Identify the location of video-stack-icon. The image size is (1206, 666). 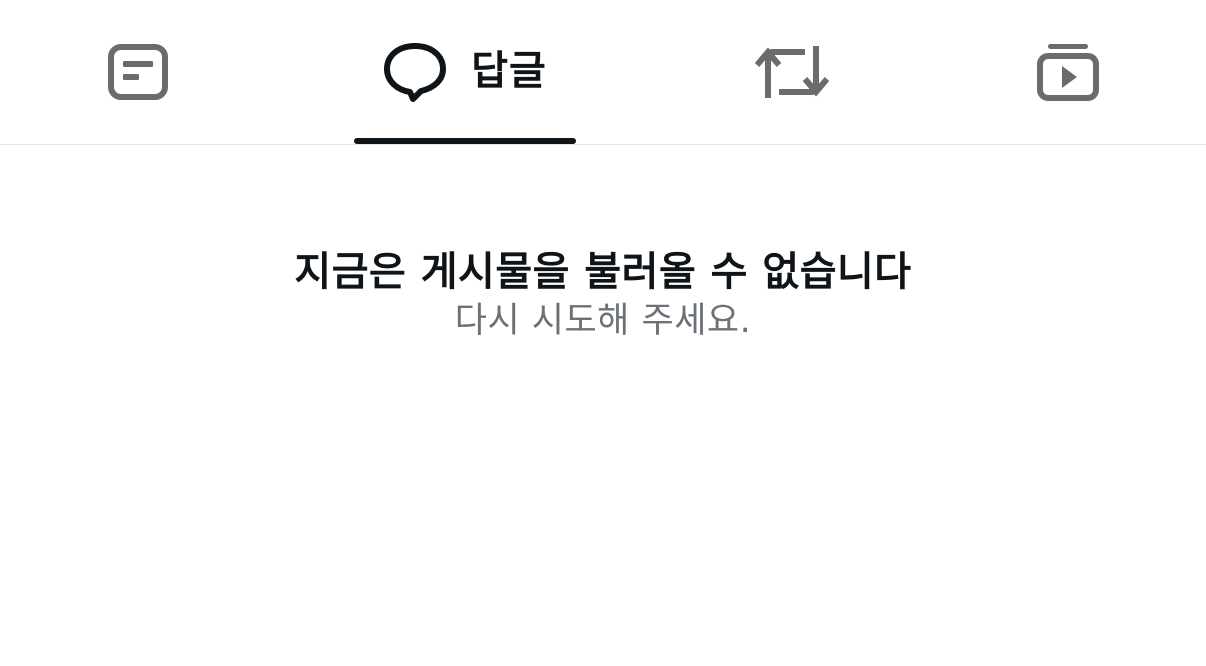
(1068, 72).